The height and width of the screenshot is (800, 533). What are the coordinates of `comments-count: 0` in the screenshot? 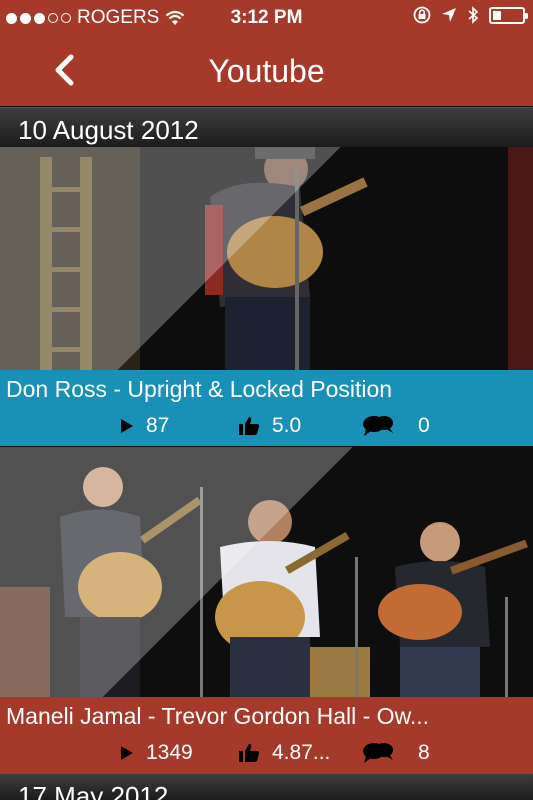 It's located at (424, 425).